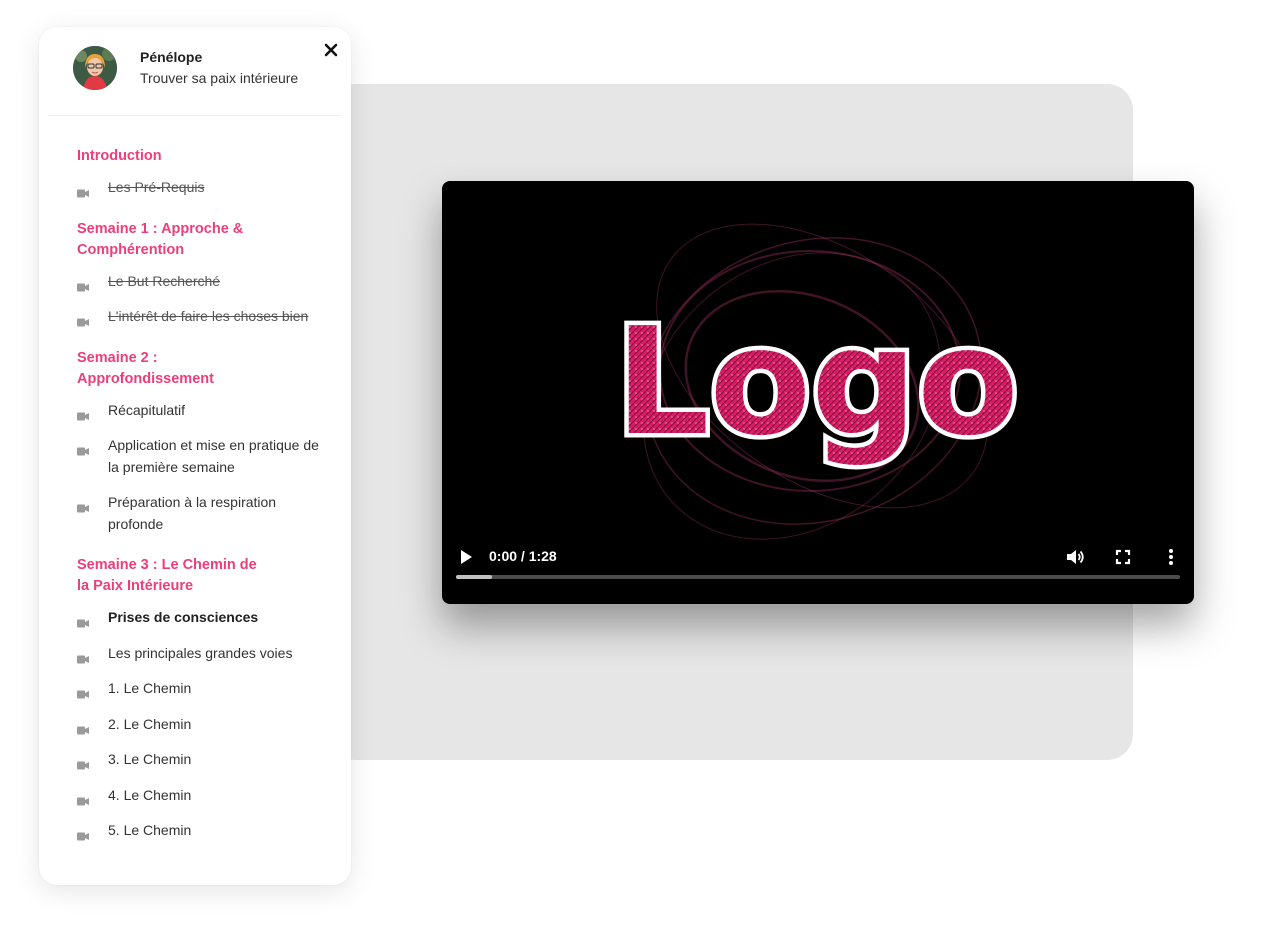 The width and height of the screenshot is (1270, 933). What do you see at coordinates (150, 794) in the screenshot?
I see `lesson-label: 4. Le Chemin` at bounding box center [150, 794].